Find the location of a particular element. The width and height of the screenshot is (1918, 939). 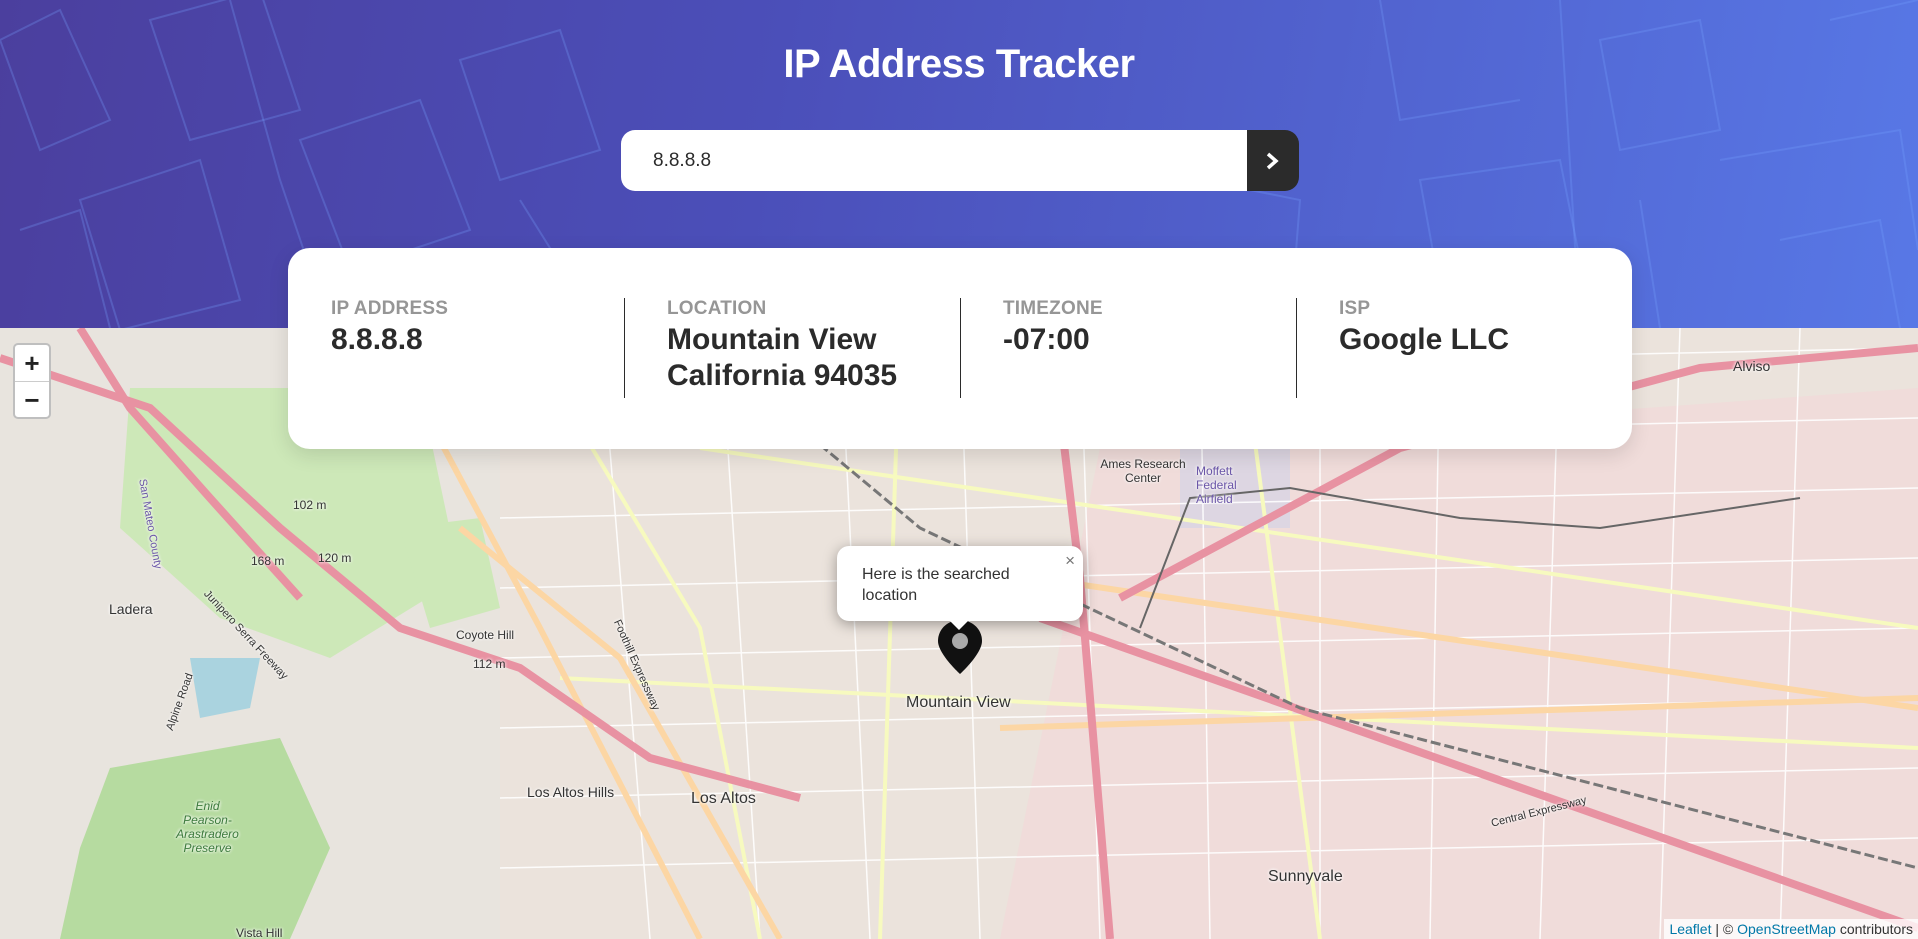

info-label: LOCATION is located at coordinates (717, 308).